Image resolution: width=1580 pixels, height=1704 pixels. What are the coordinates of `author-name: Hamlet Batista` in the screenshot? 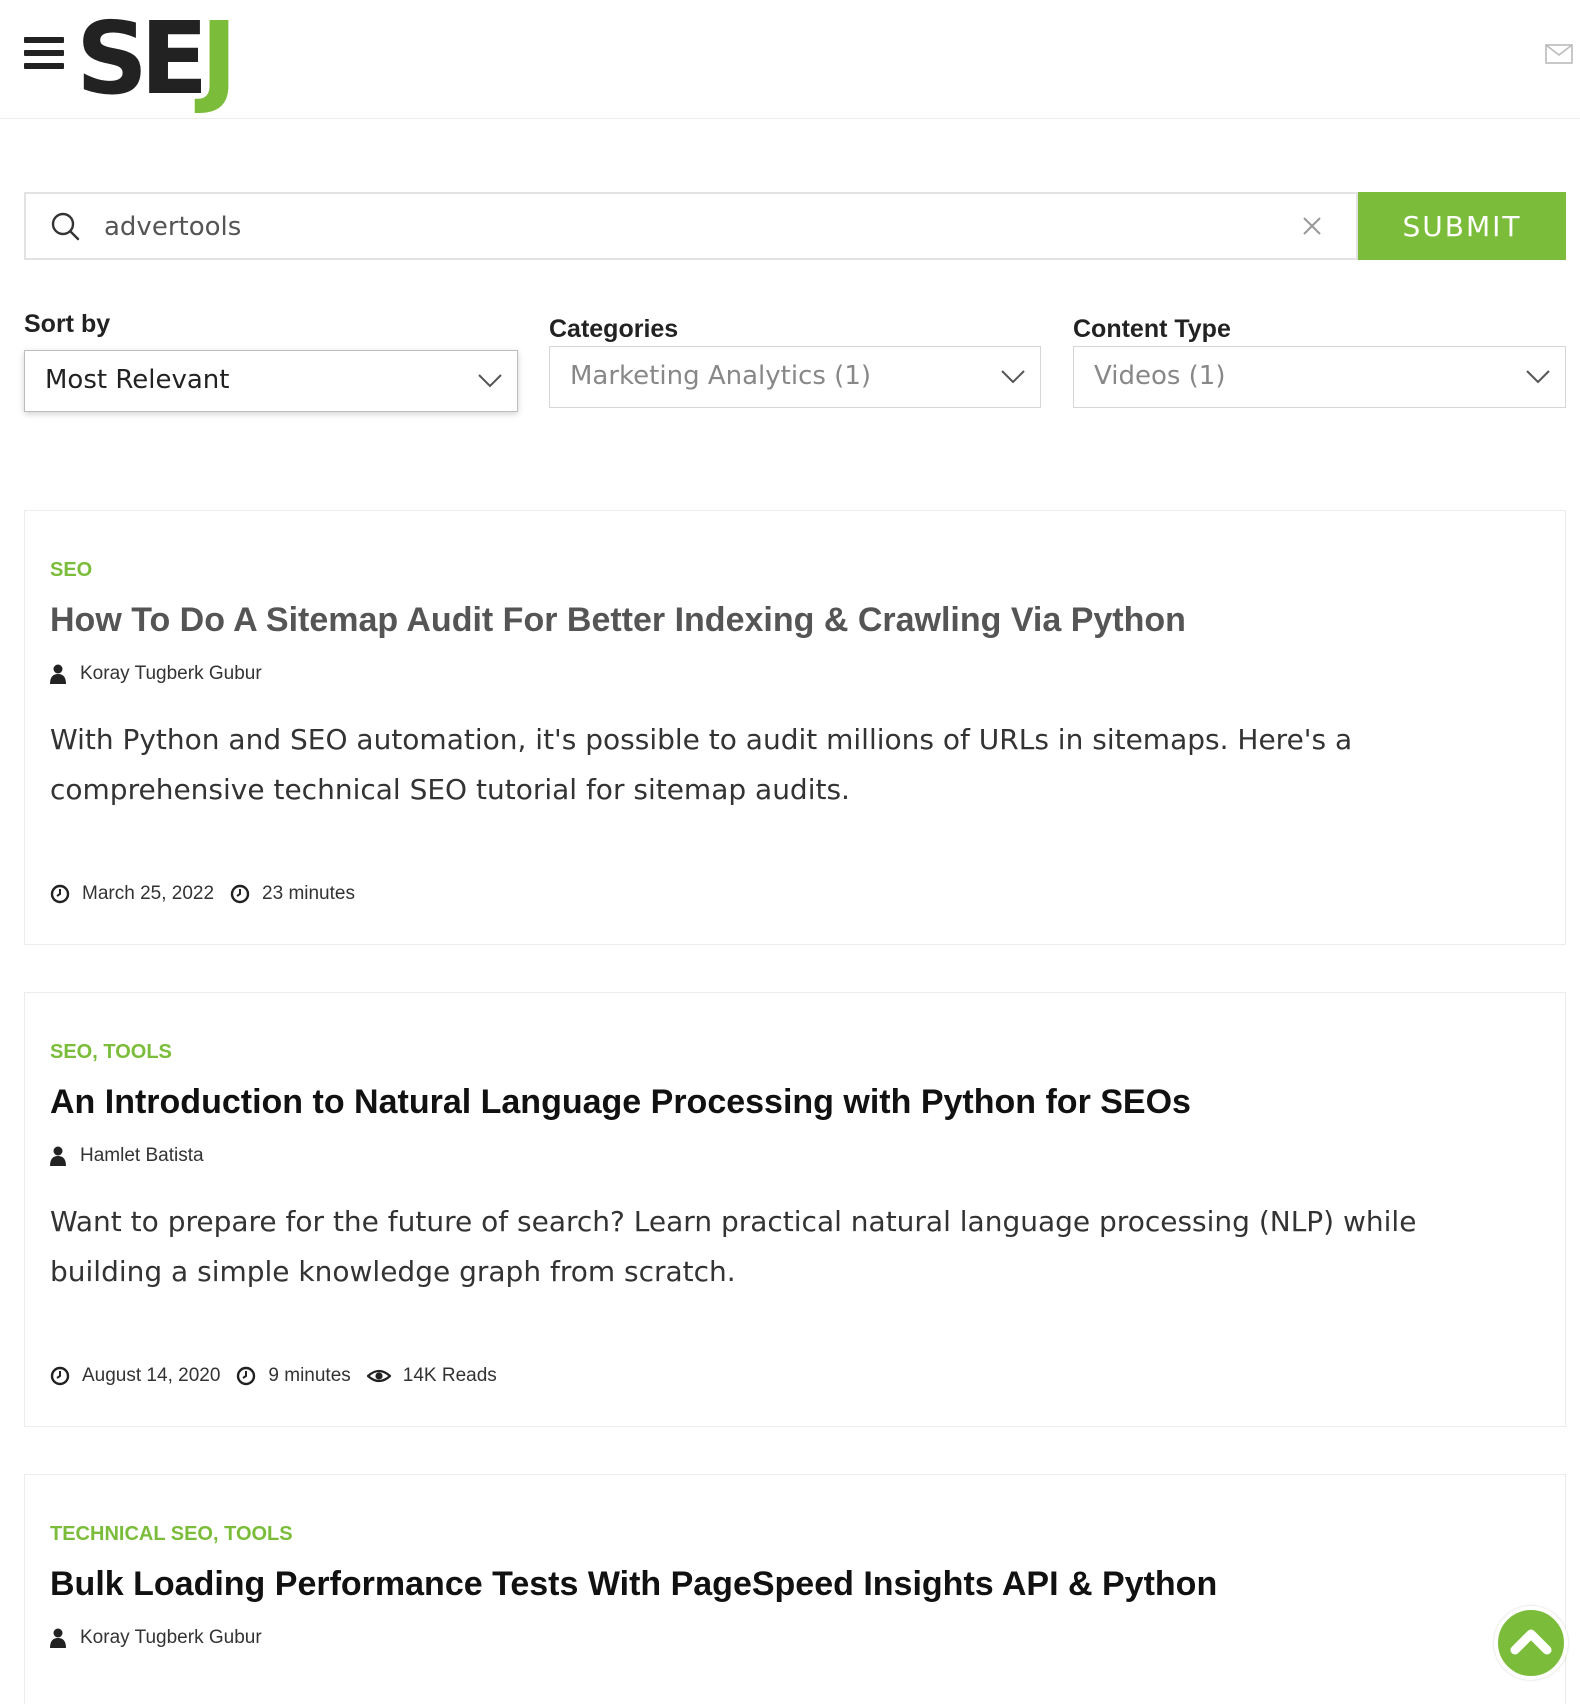 It's located at (142, 1156).